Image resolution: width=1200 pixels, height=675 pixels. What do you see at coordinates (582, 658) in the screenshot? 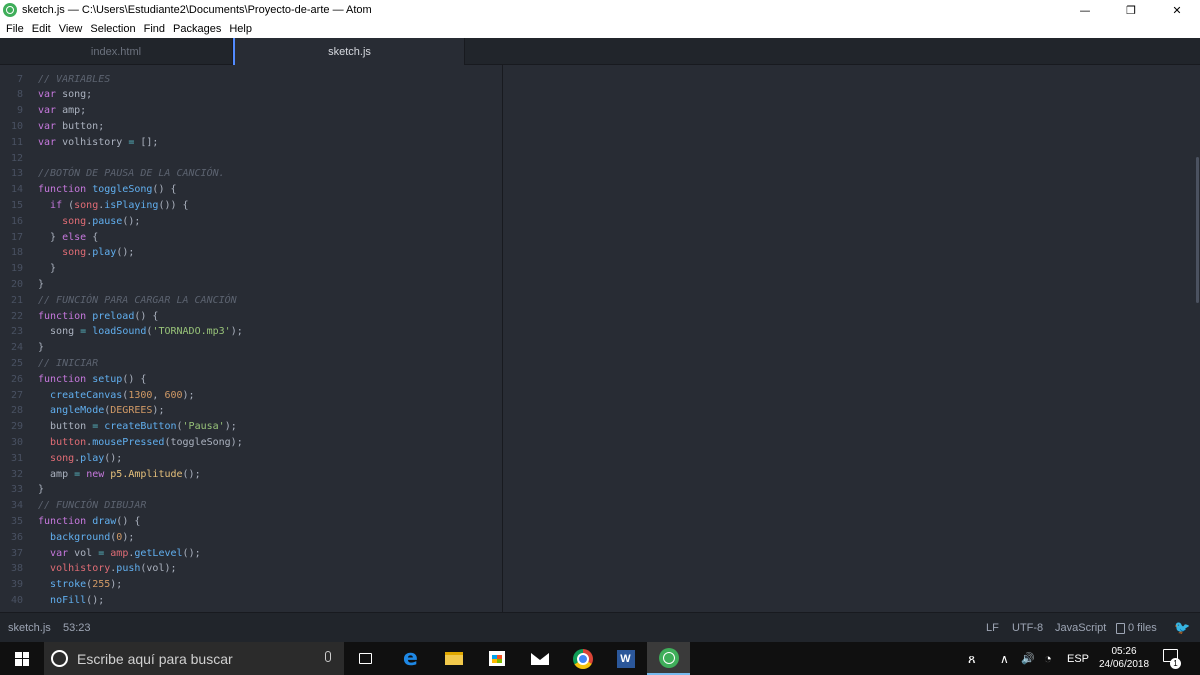
I see `chrome-taskbar-button` at bounding box center [582, 658].